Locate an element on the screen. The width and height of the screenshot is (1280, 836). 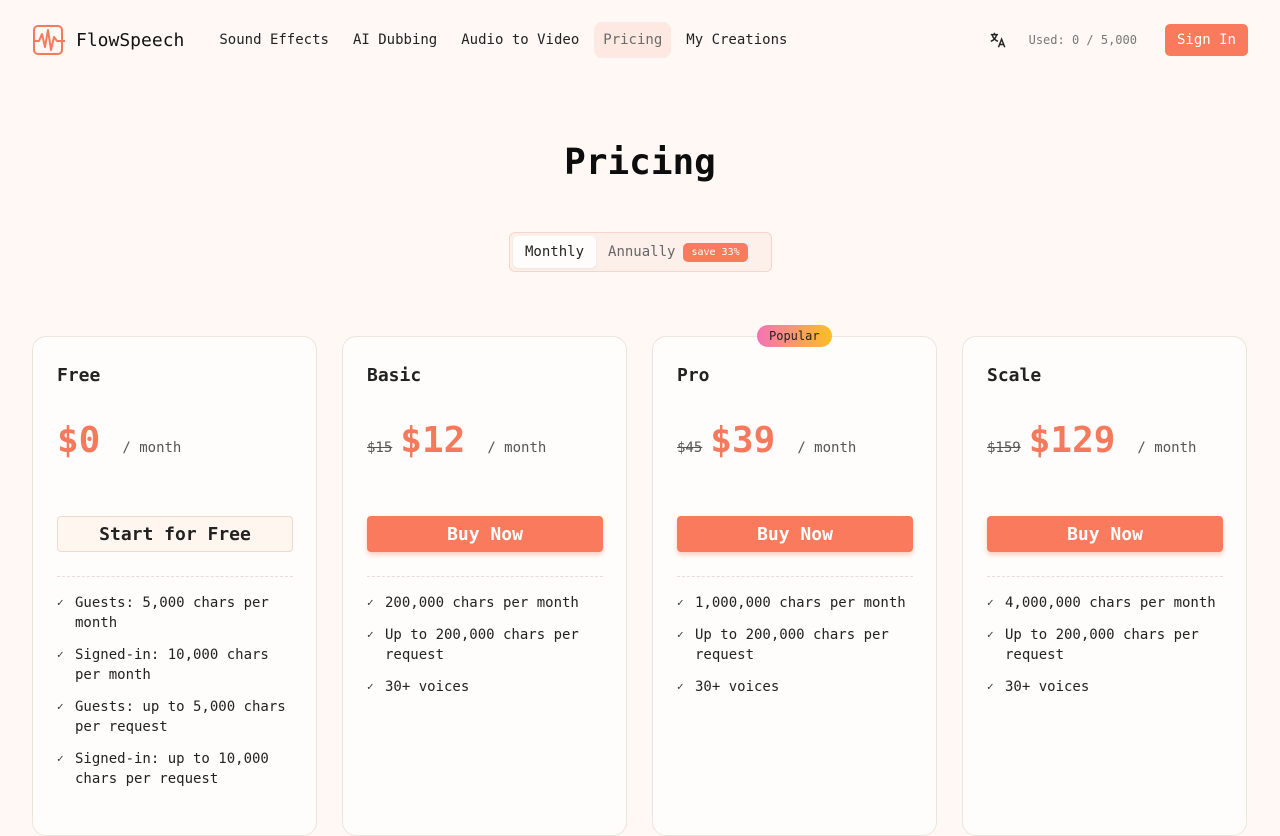
old-price: $159 is located at coordinates (1004, 448).